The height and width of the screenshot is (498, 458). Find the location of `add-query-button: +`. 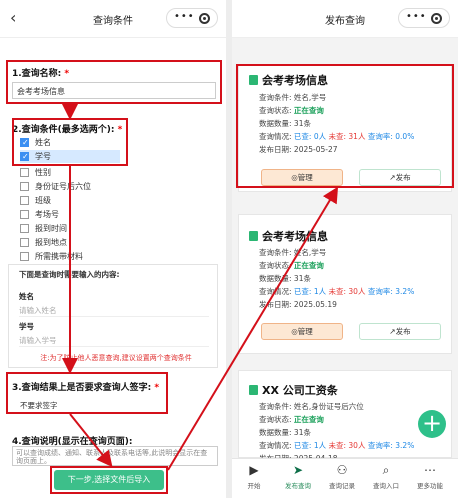

add-query-button: + is located at coordinates (432, 424).